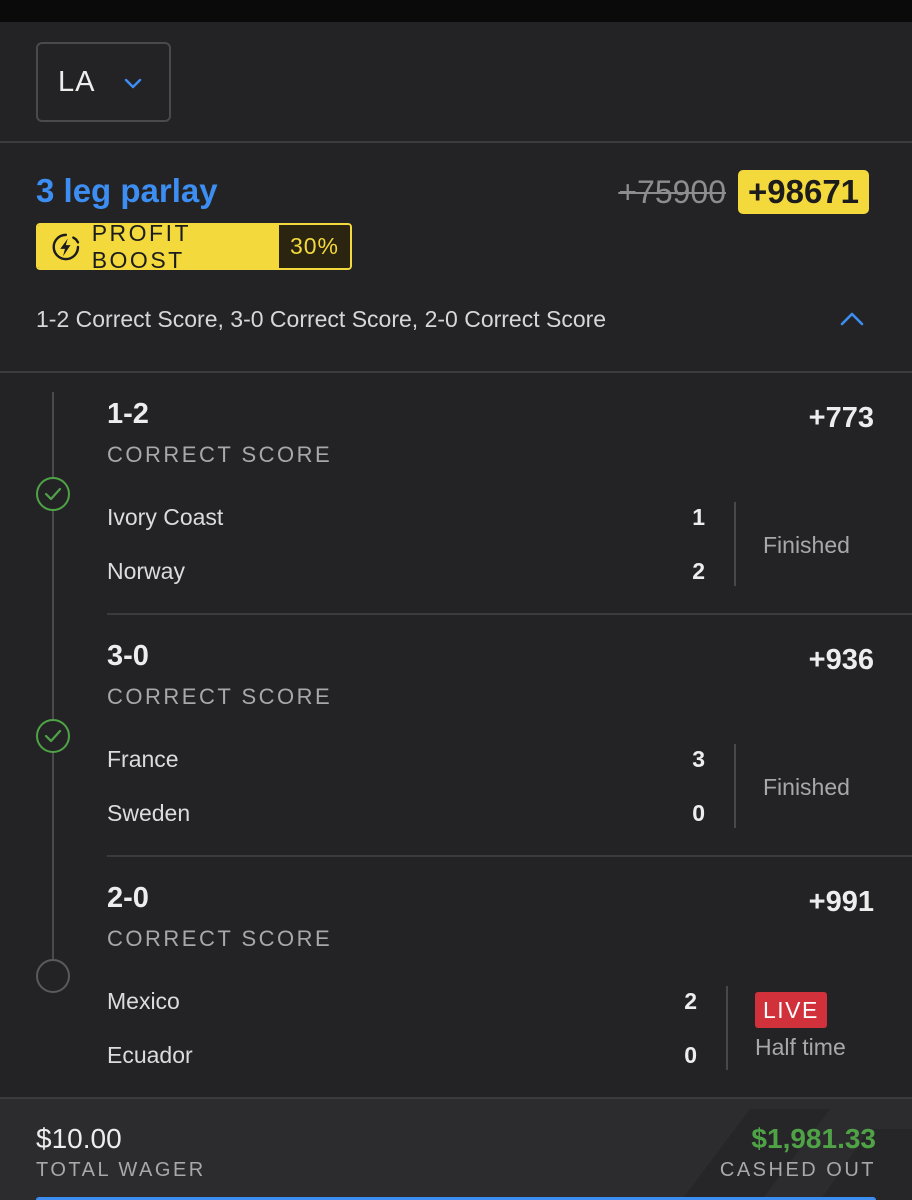  I want to click on leg-odds: +991, so click(841, 902).